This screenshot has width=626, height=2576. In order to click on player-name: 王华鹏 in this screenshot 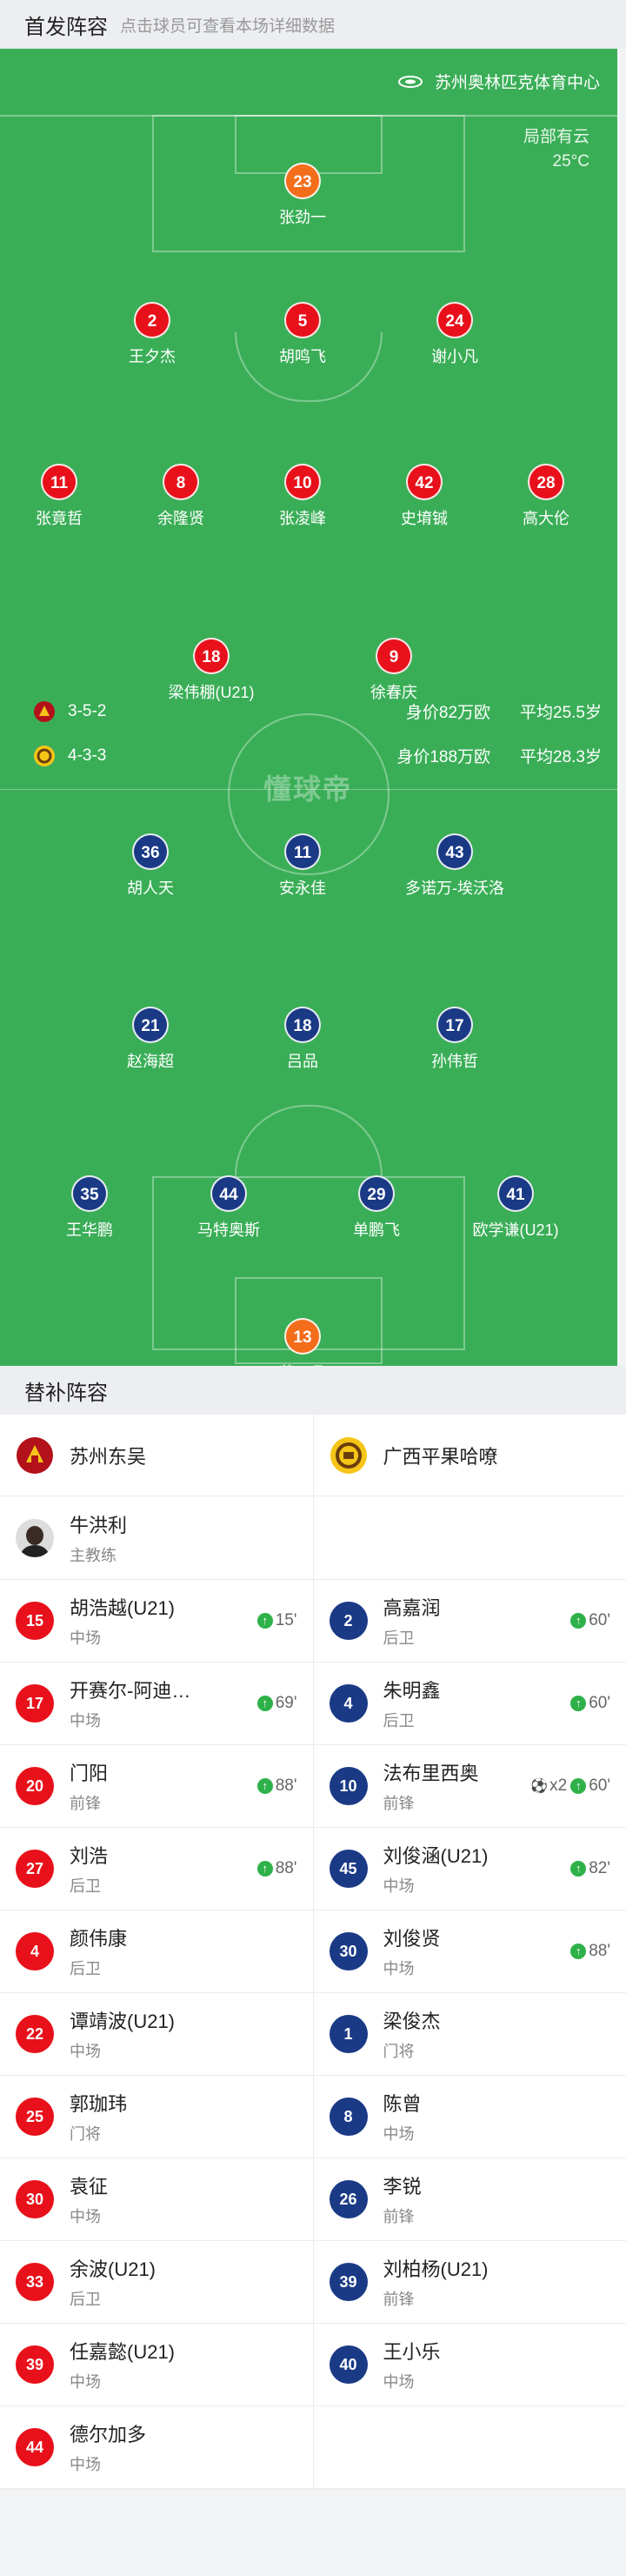, I will do `click(89, 1229)`.